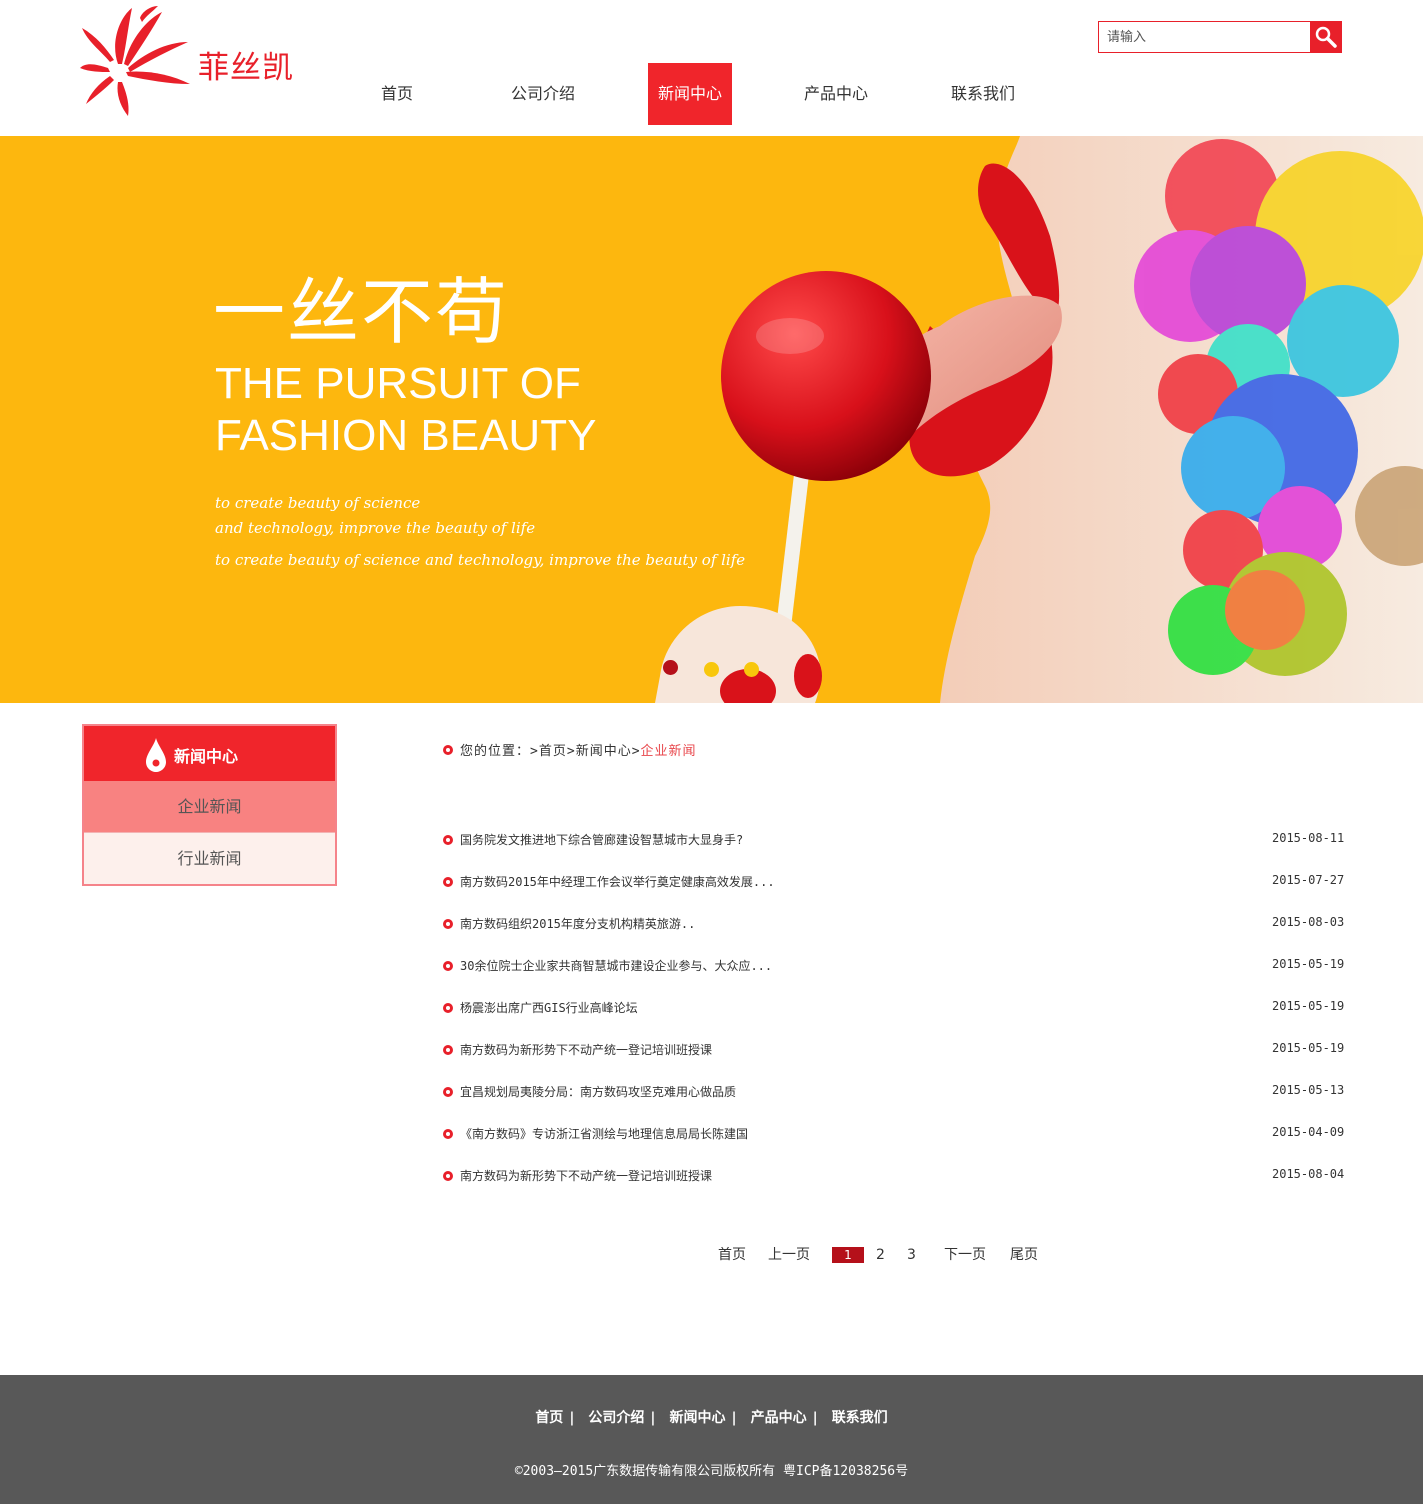 The image size is (1423, 1504). What do you see at coordinates (598, 1091) in the screenshot?
I see `news-item-title: 宜昌规划局夷陵分局：南方数码攻坚克难用心做品质` at bounding box center [598, 1091].